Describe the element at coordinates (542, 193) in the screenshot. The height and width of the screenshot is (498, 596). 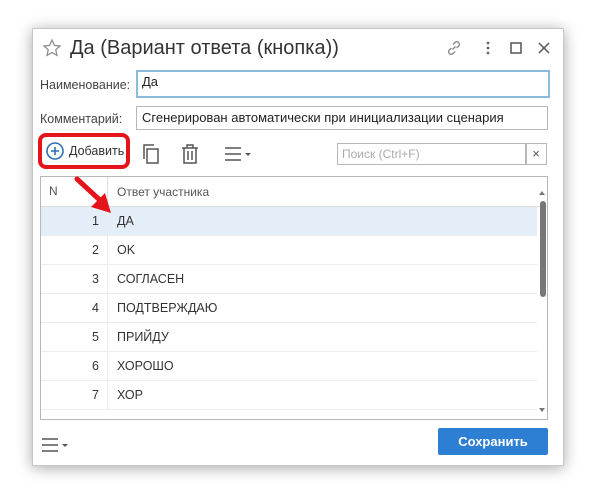
I see `scroll-up-arrow-icon` at that location.